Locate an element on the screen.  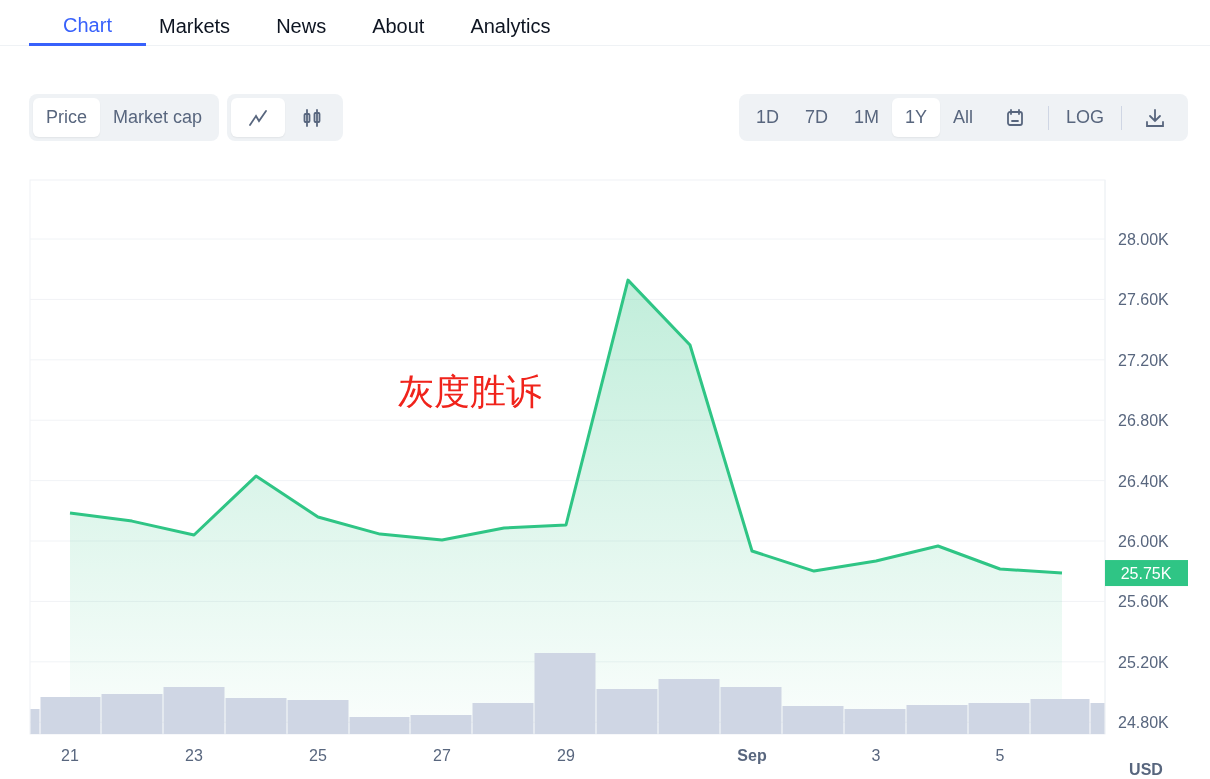
current-price-badge: 25.75K is located at coordinates (1146, 573).